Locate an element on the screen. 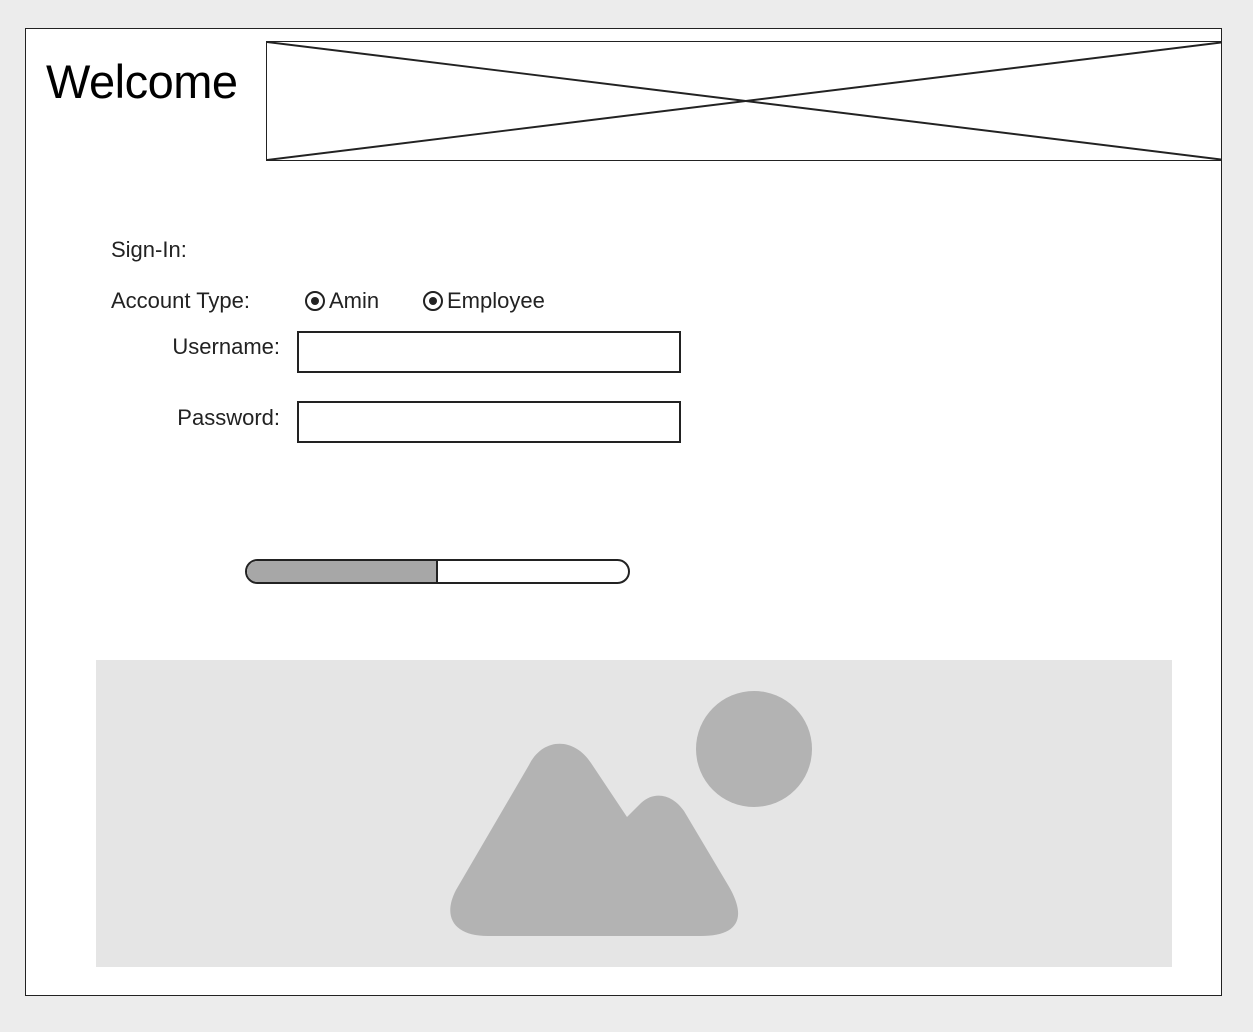 This screenshot has height=1032, width=1253. account-type-amin-radio: Amin is located at coordinates (342, 301).